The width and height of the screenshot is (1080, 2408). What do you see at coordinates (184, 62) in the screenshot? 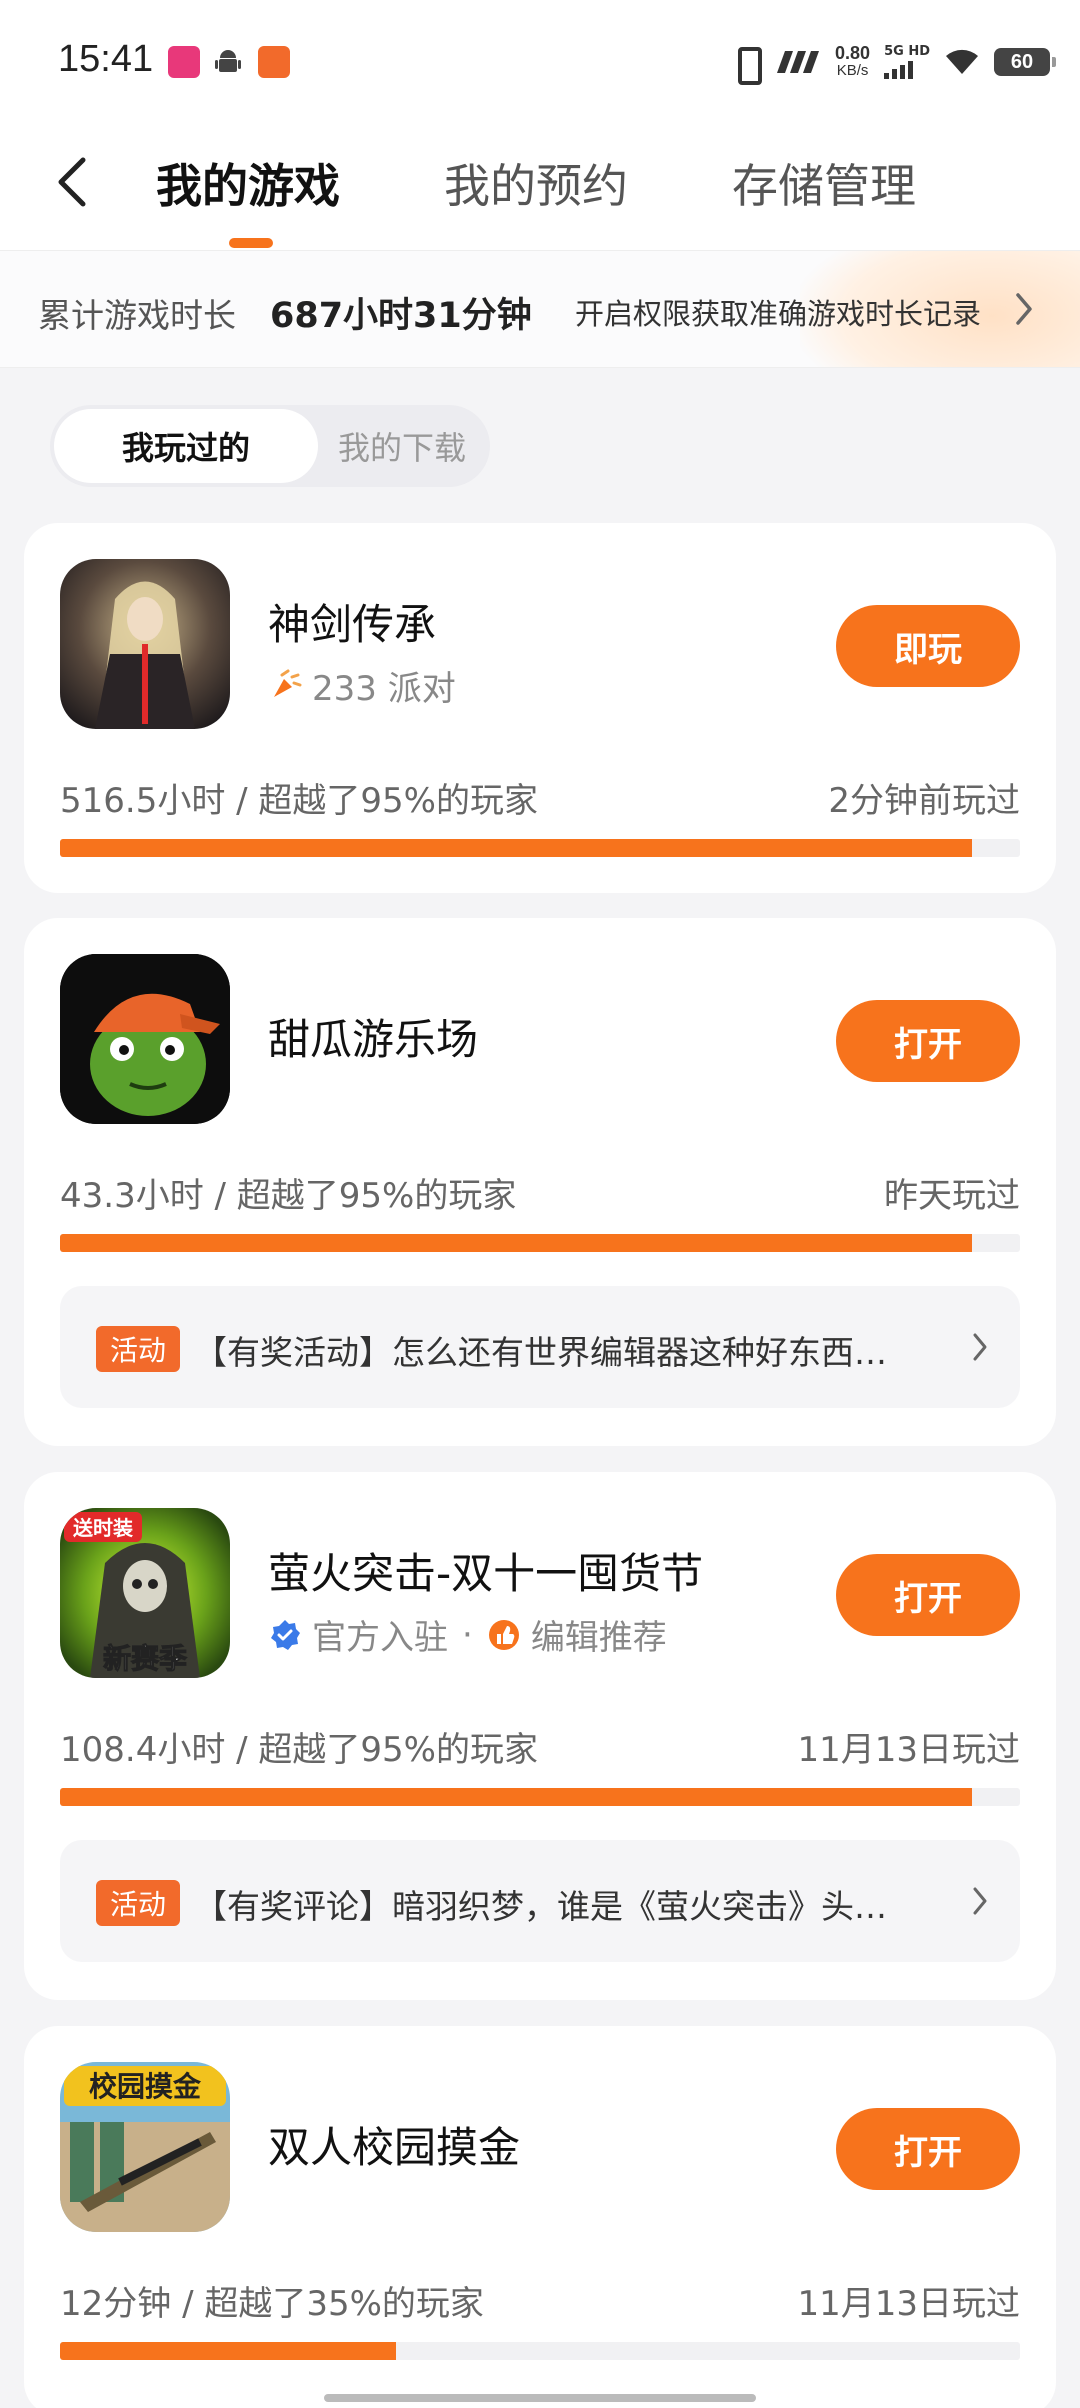
I see `bilibili-icon` at bounding box center [184, 62].